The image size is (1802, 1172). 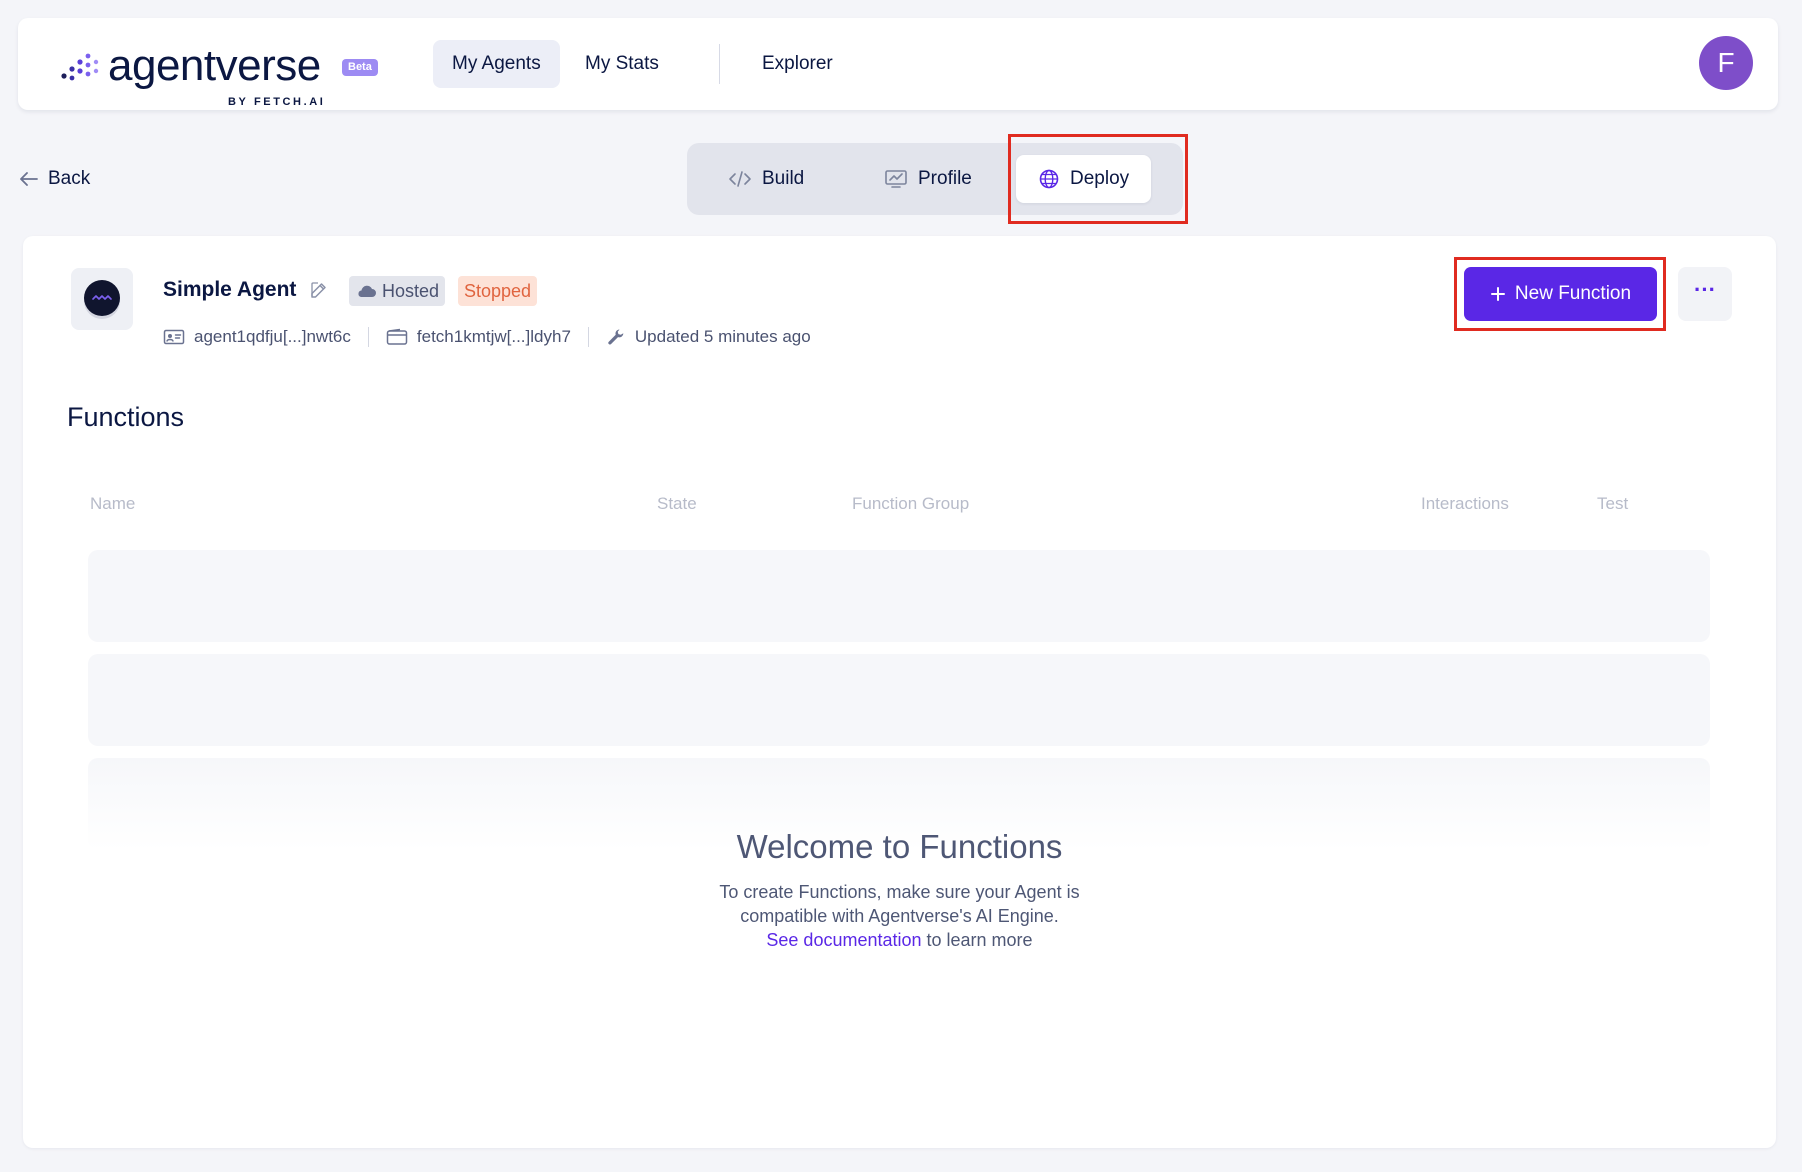 I want to click on empty-state-line: See documentation to learn more, so click(x=899, y=940).